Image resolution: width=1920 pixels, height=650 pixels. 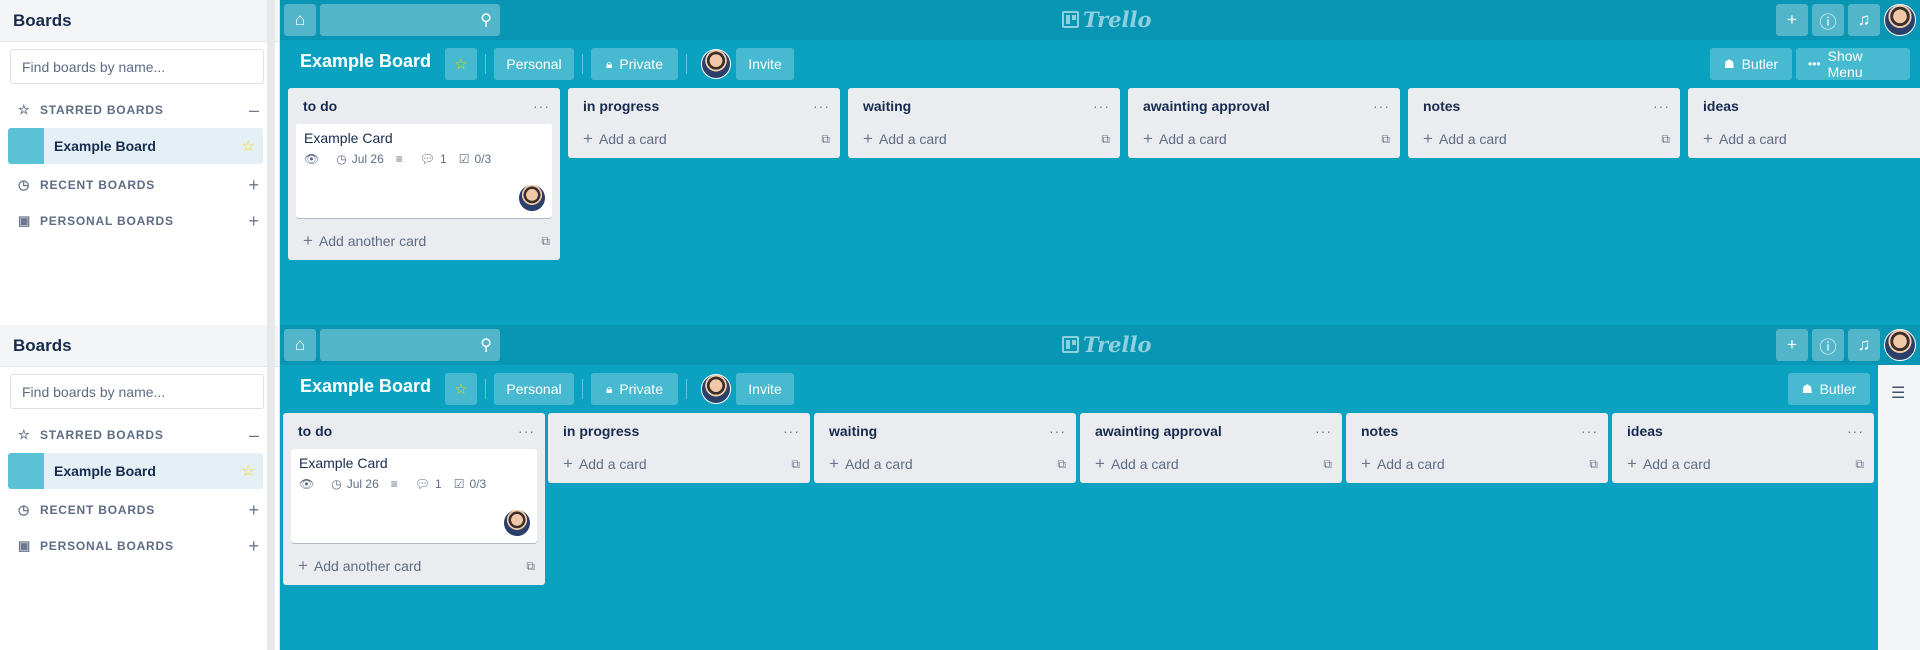 What do you see at coordinates (534, 64) in the screenshot?
I see `team-button: Personal` at bounding box center [534, 64].